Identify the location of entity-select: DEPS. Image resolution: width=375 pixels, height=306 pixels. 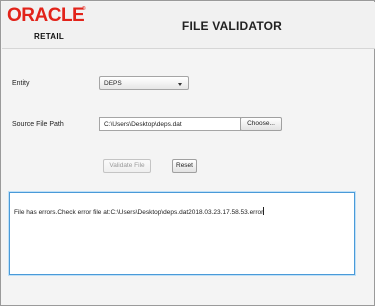
(144, 83).